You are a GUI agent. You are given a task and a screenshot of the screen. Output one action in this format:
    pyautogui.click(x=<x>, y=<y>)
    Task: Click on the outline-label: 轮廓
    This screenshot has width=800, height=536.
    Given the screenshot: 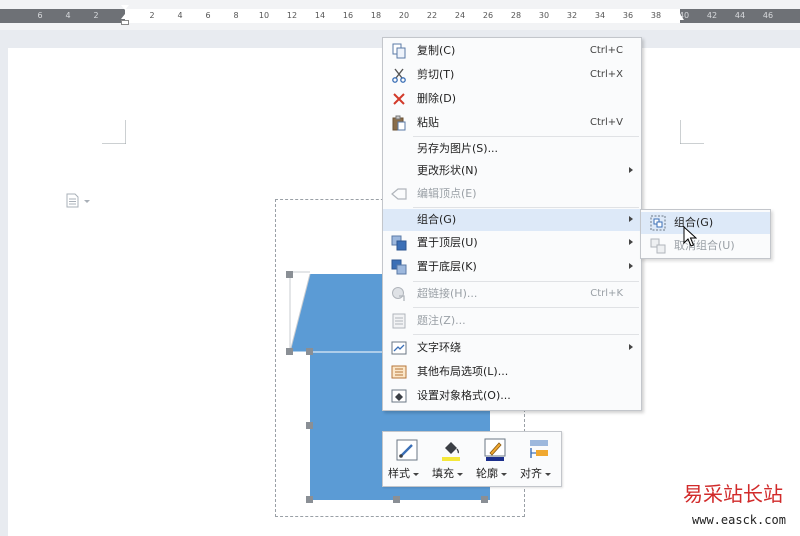 What is the action you would take?
    pyautogui.click(x=487, y=473)
    